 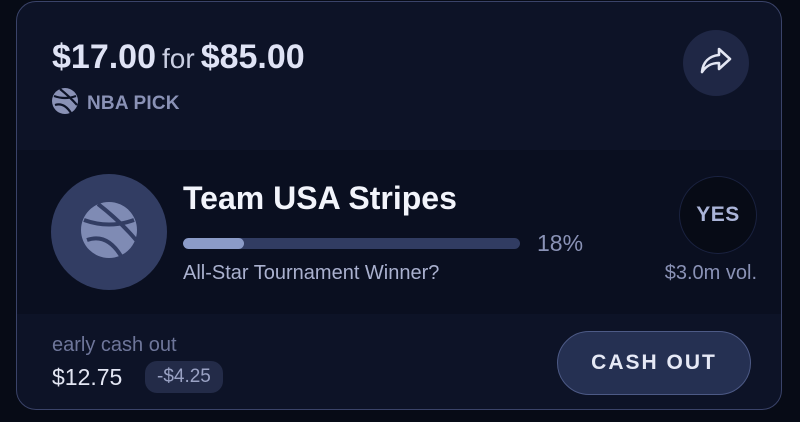 I want to click on probability-bar-fill, so click(x=213, y=243).